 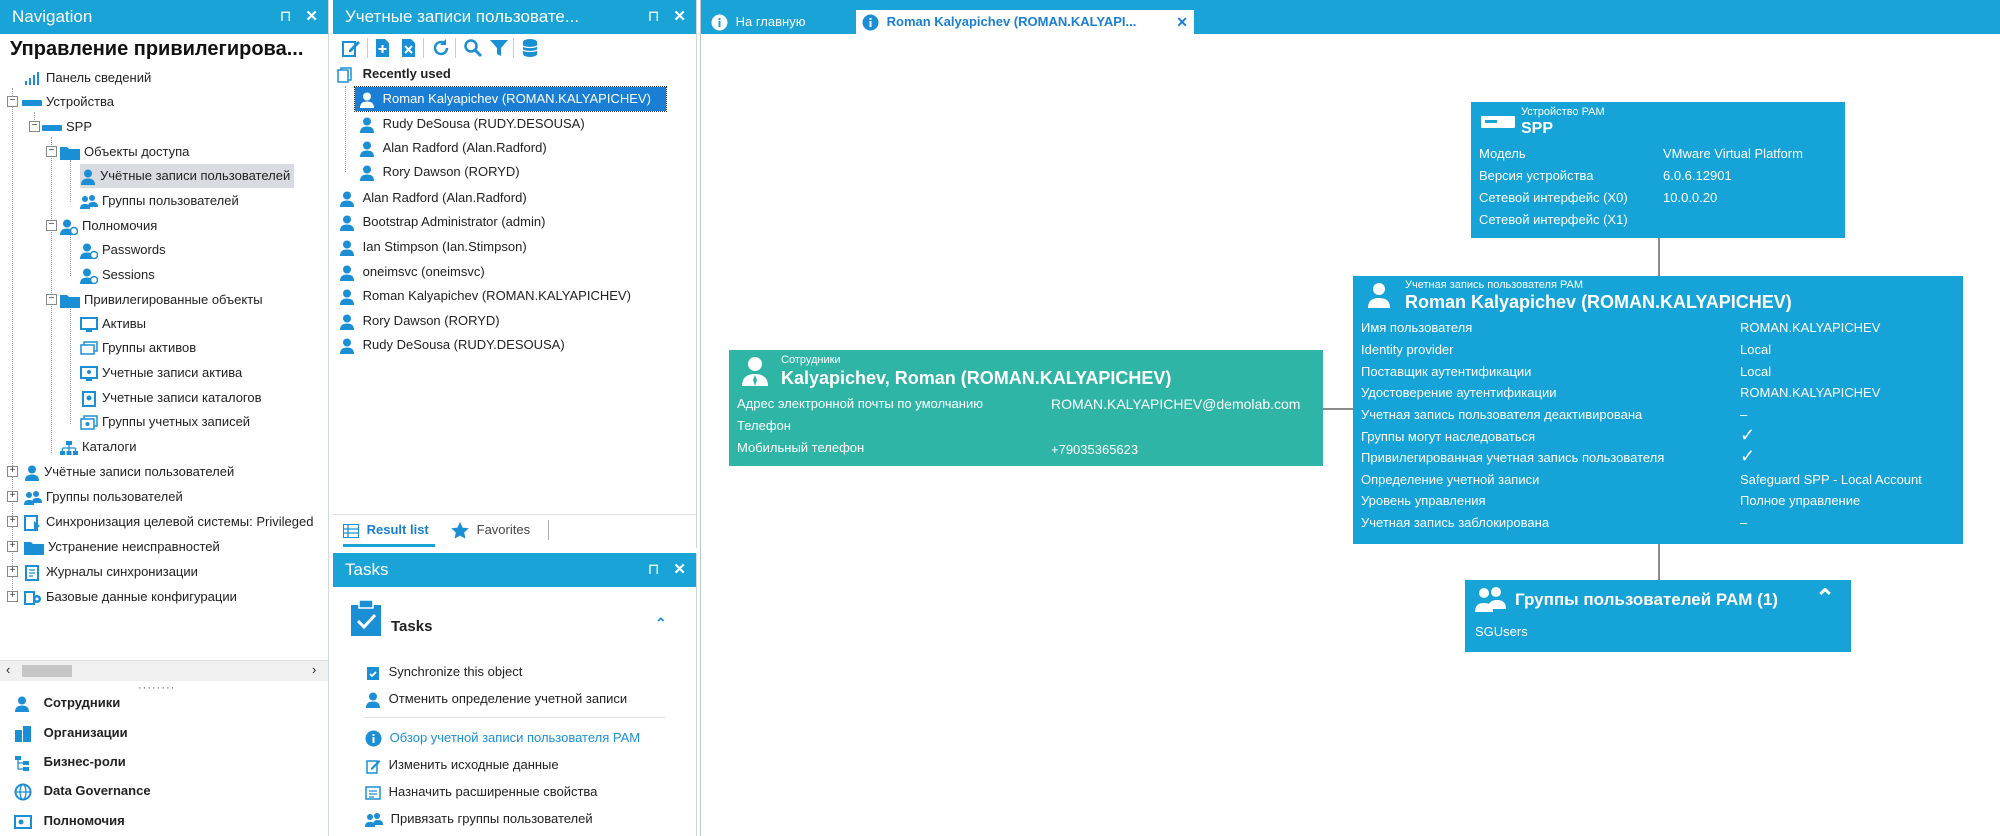 I want to click on account-row-value: –, so click(x=1744, y=414).